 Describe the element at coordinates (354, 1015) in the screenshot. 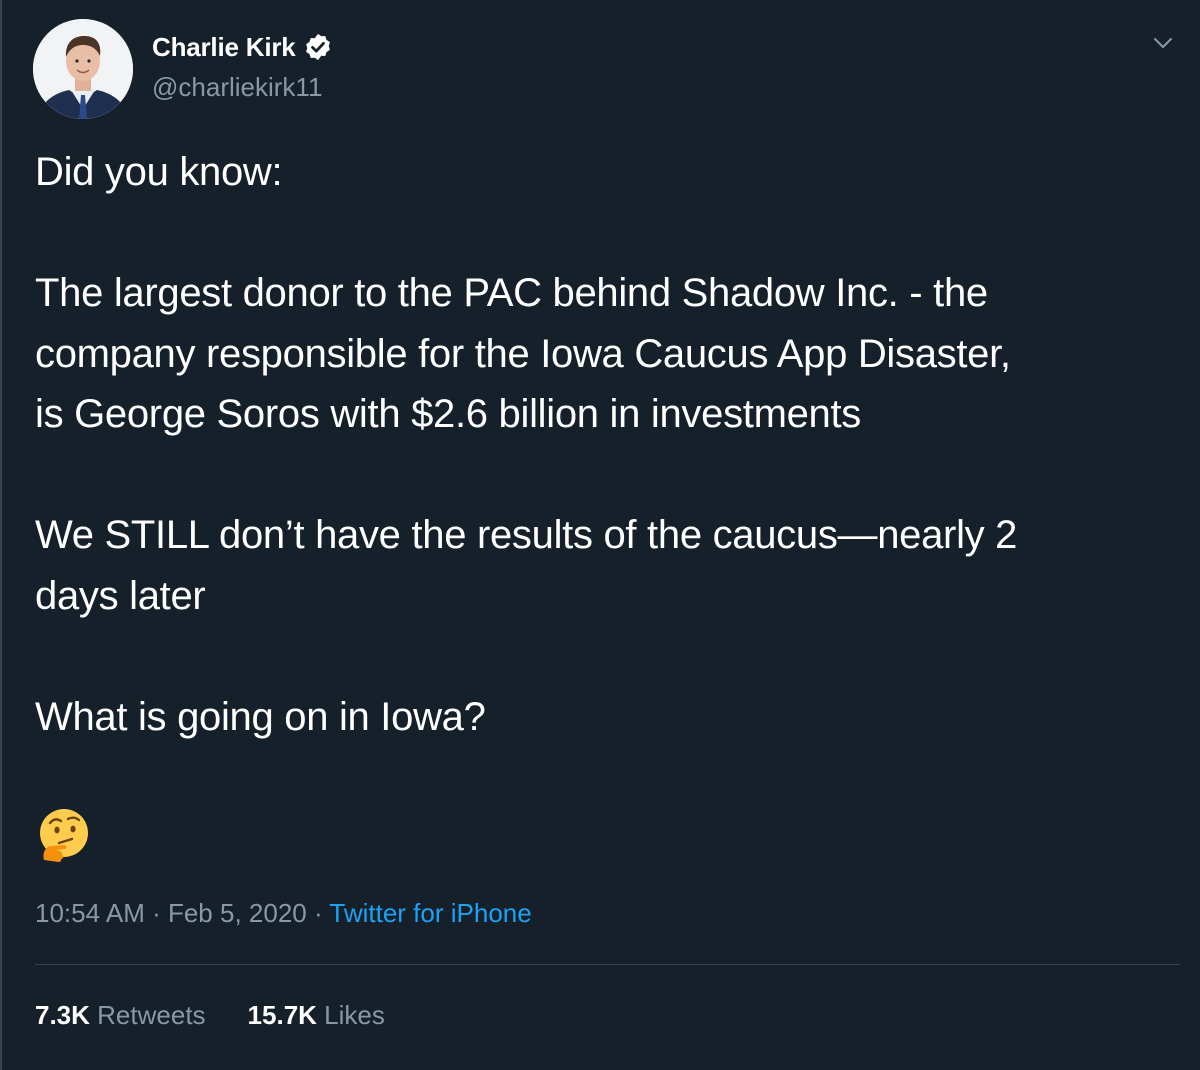

I see `likes-label: Likes` at that location.